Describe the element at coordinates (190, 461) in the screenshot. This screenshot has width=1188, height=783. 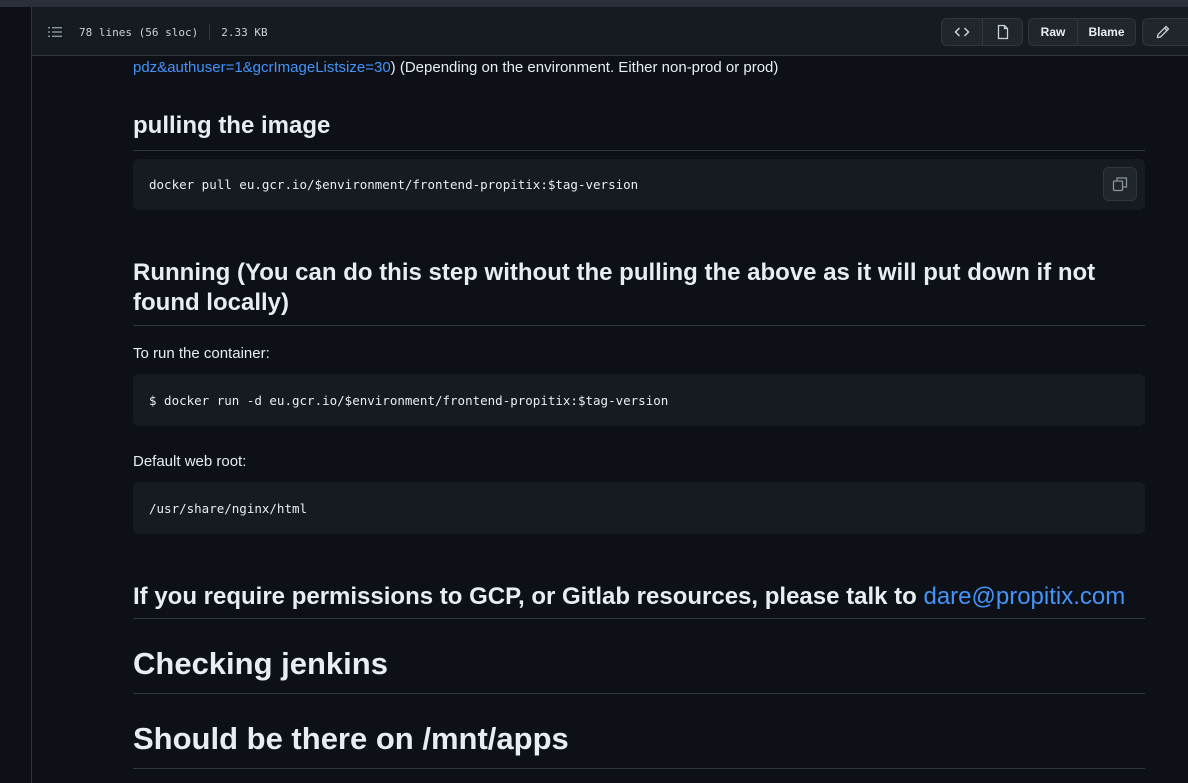
I see `webroot-paragraph: Default web root:` at that location.